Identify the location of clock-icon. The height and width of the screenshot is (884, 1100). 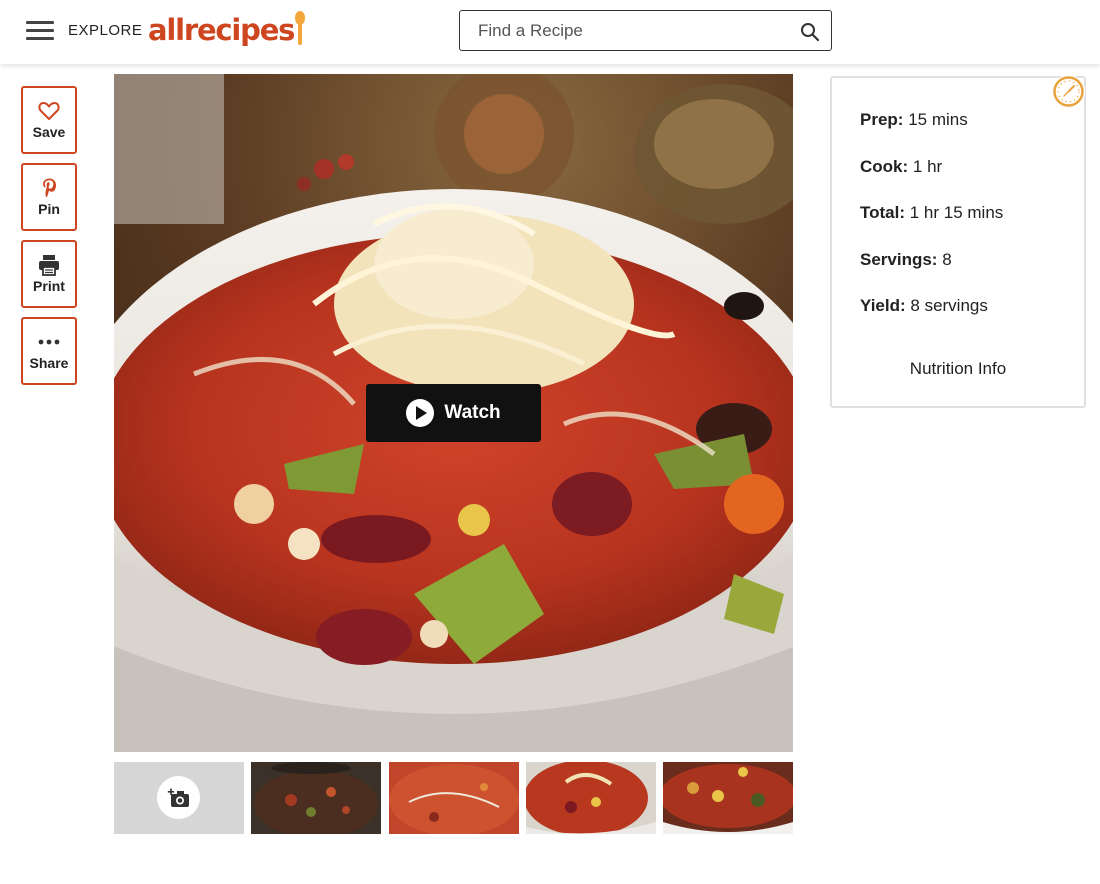
(1068, 91).